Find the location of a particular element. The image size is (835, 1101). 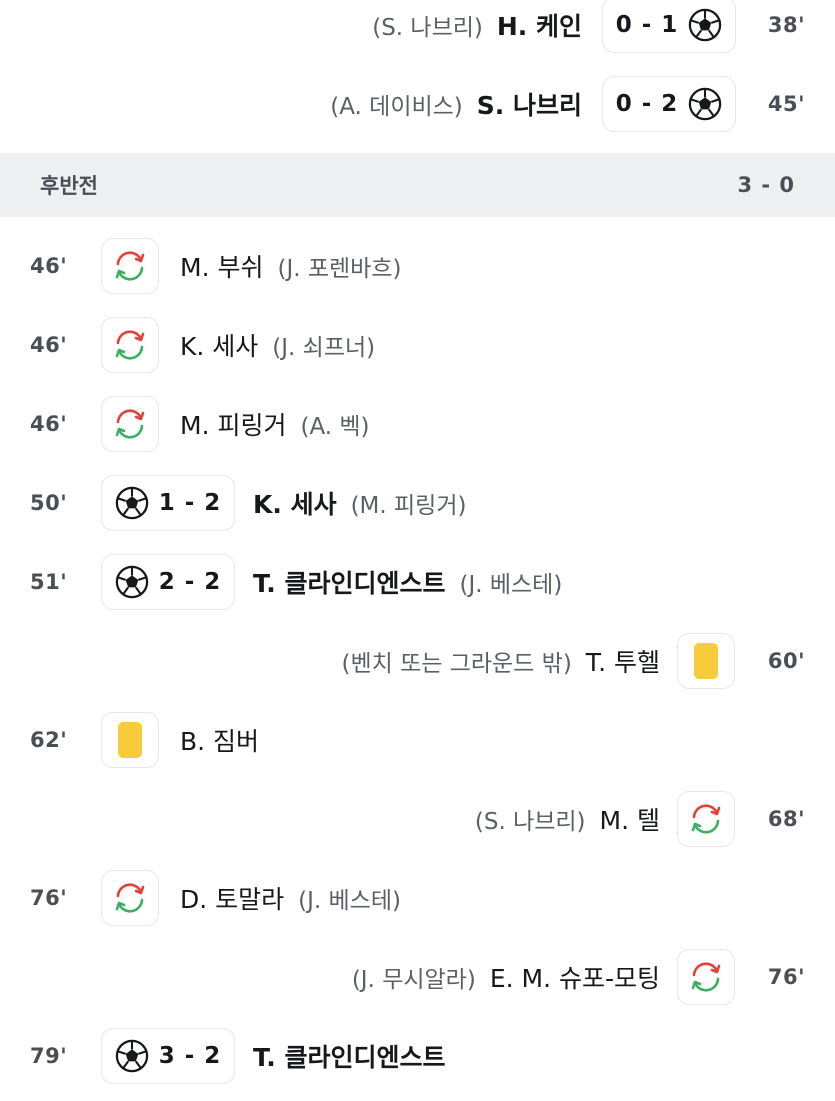

event-text: T. 클라인디엔스트 (J. 베스테) is located at coordinates (407, 582).